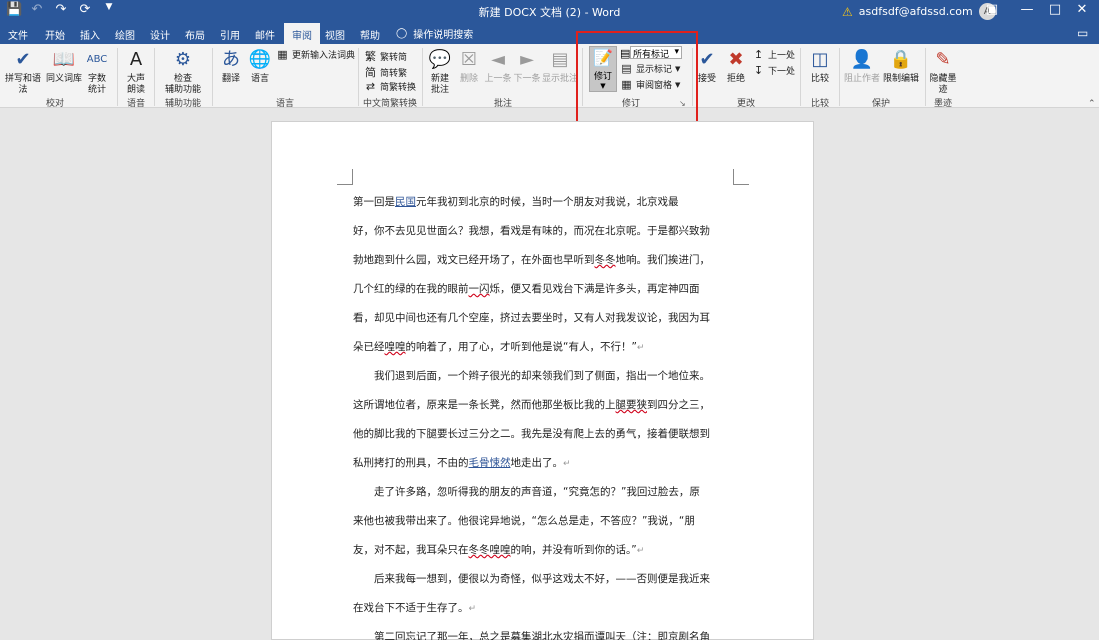 The height and width of the screenshot is (640, 1099). What do you see at coordinates (758, 54) in the screenshot?
I see `previous-change-icon: ↥` at bounding box center [758, 54].